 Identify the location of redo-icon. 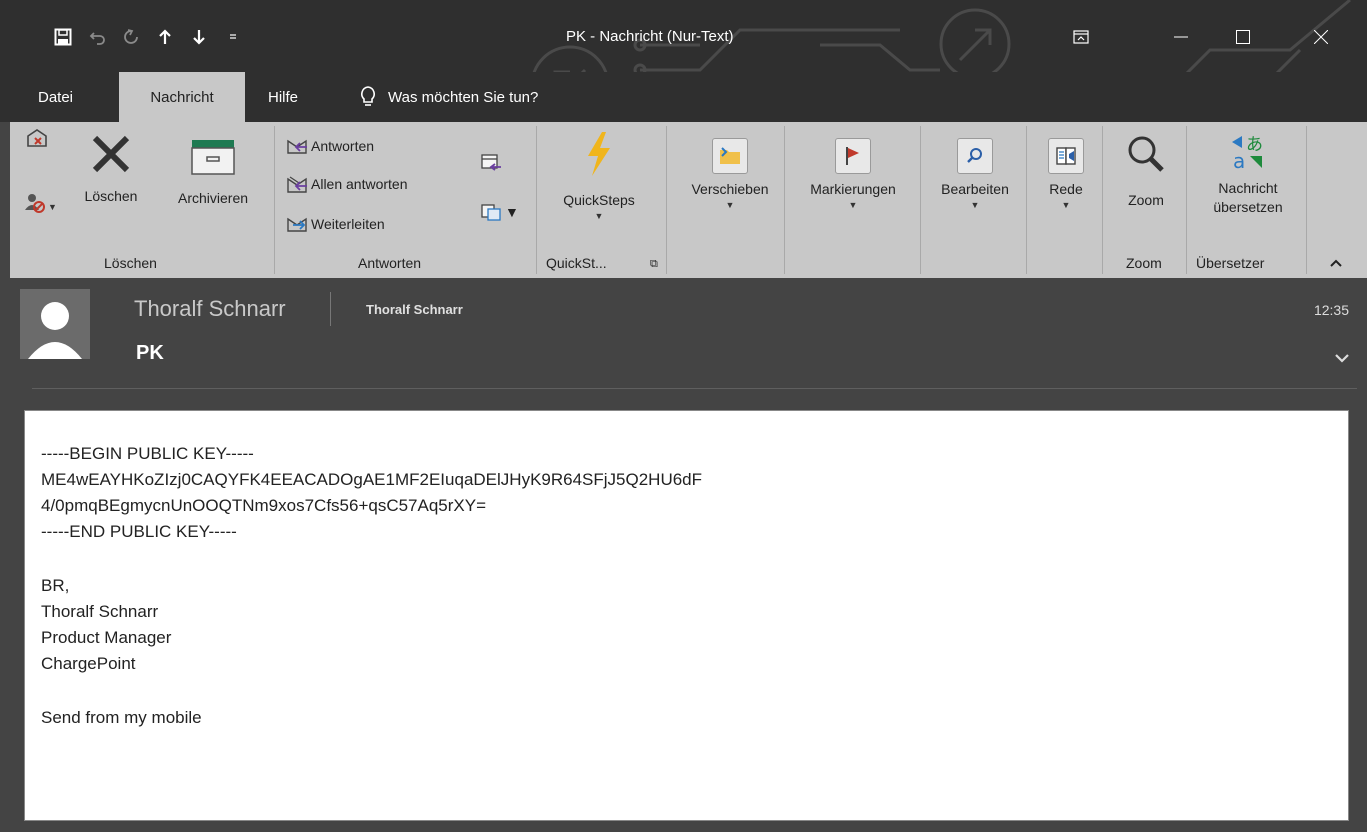
(131, 37).